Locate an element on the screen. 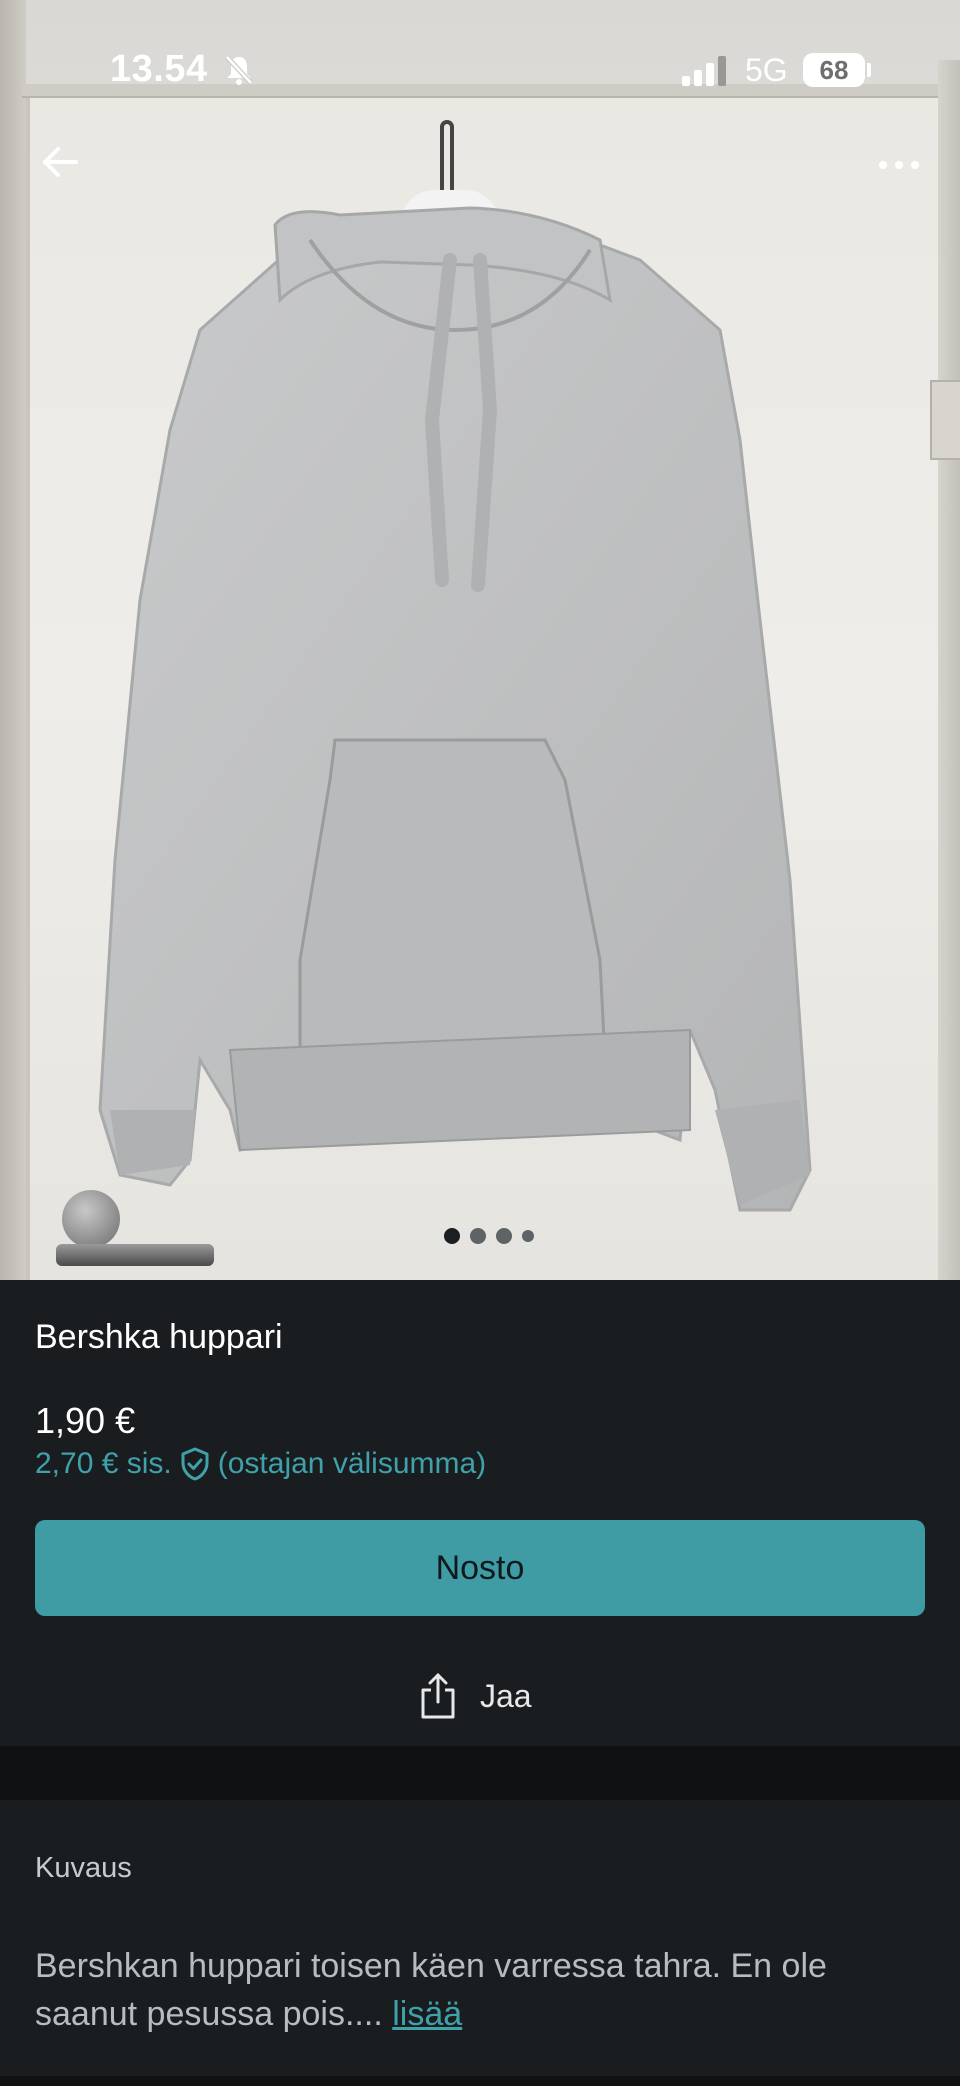  back-button is located at coordinates (60, 162).